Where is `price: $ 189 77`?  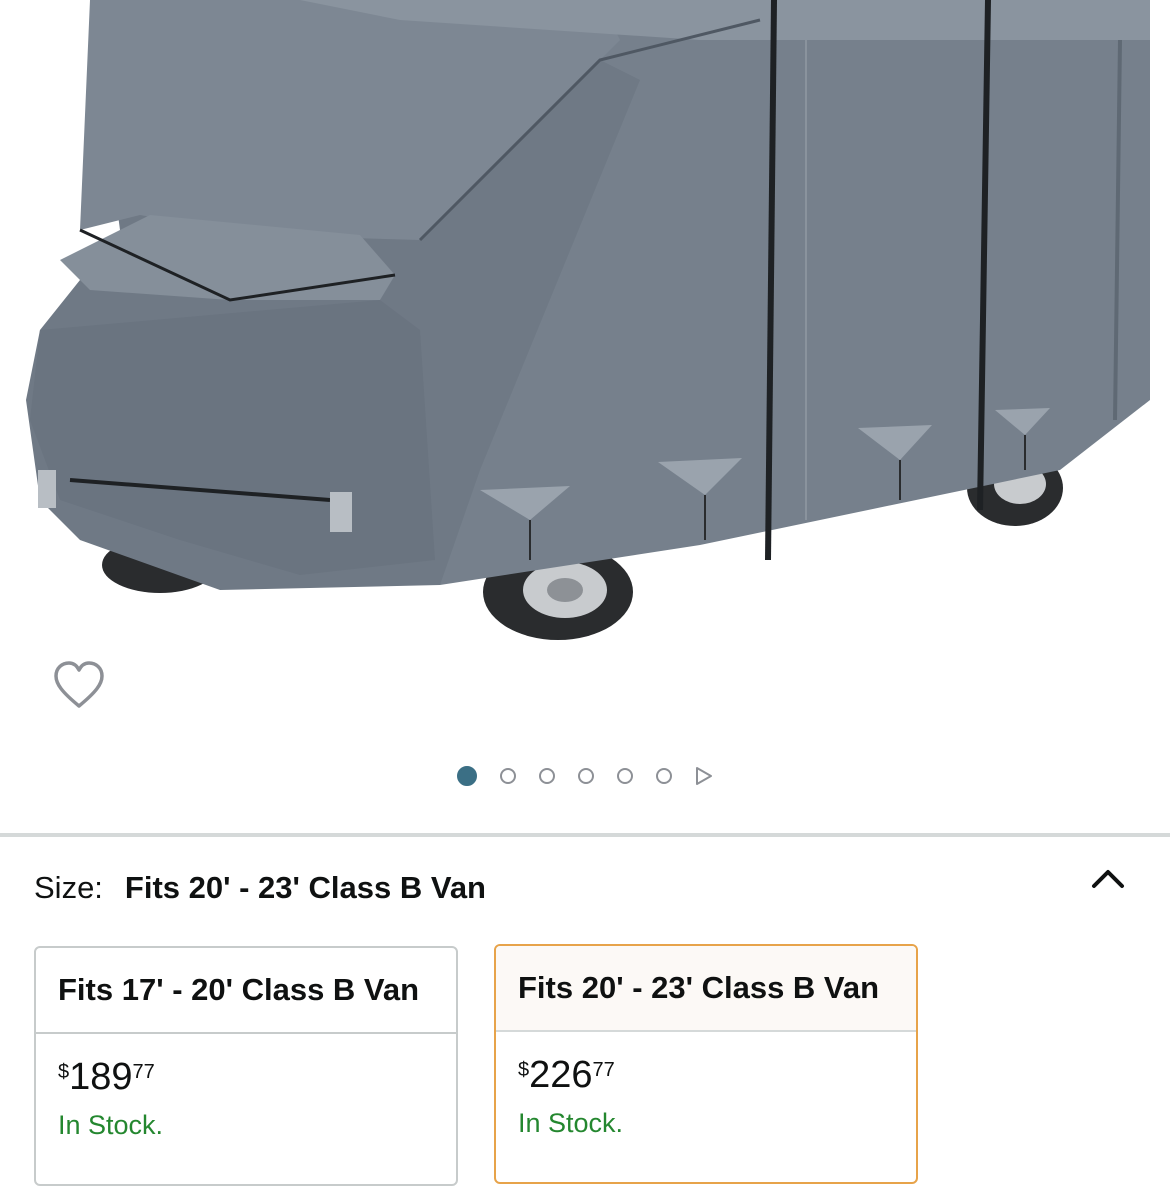 price: $ 189 77 is located at coordinates (257, 1077).